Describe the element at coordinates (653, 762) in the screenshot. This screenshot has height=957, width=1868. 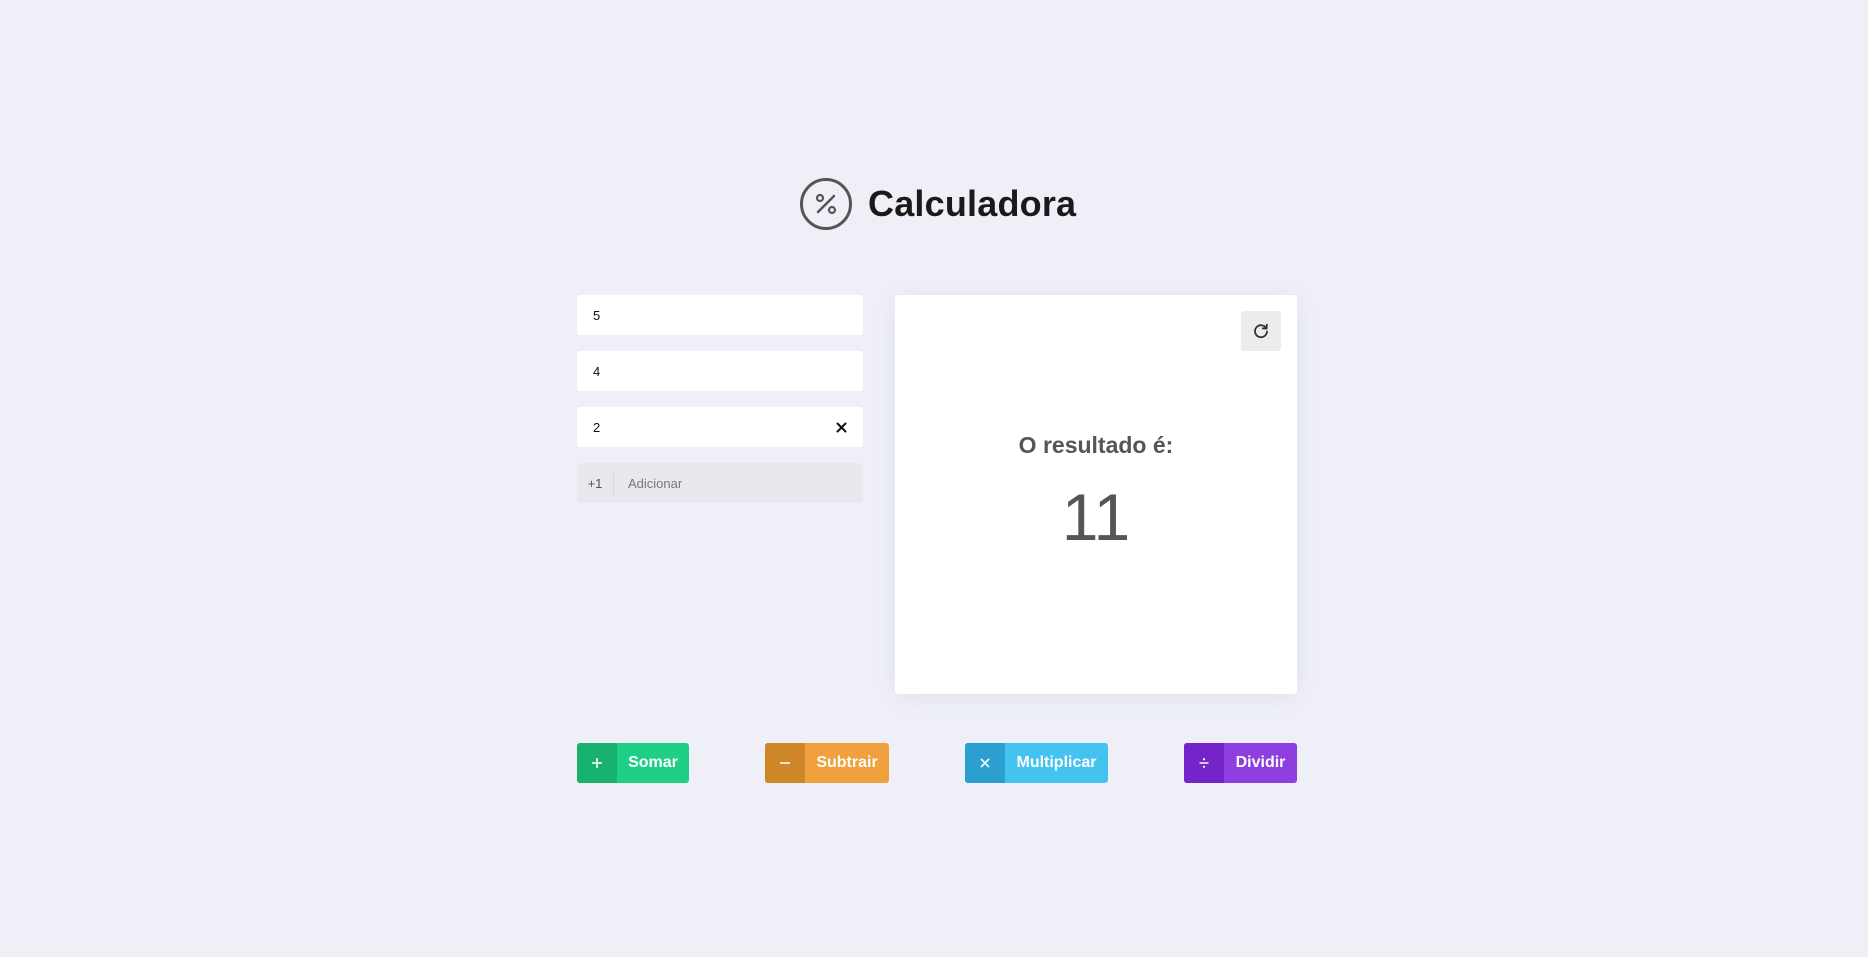
I see `sum-label: Somar` at that location.